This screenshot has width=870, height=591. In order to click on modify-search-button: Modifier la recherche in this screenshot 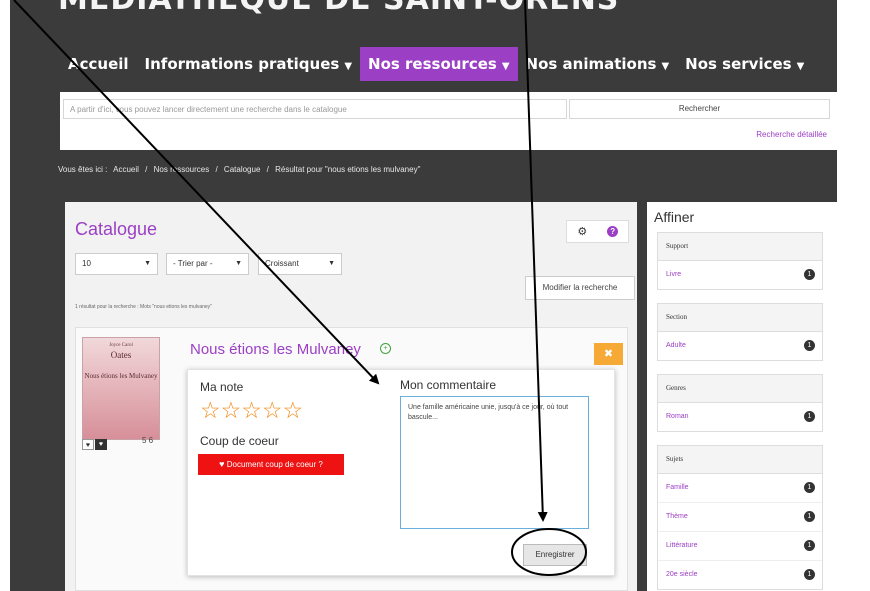, I will do `click(580, 288)`.